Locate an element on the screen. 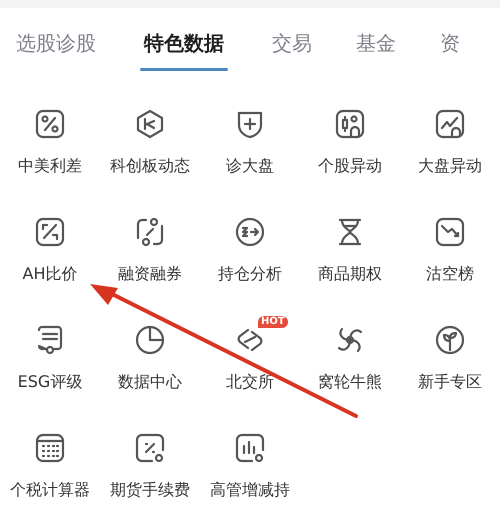 The height and width of the screenshot is (531, 500). feature-label: 期货手续费 is located at coordinates (150, 490).